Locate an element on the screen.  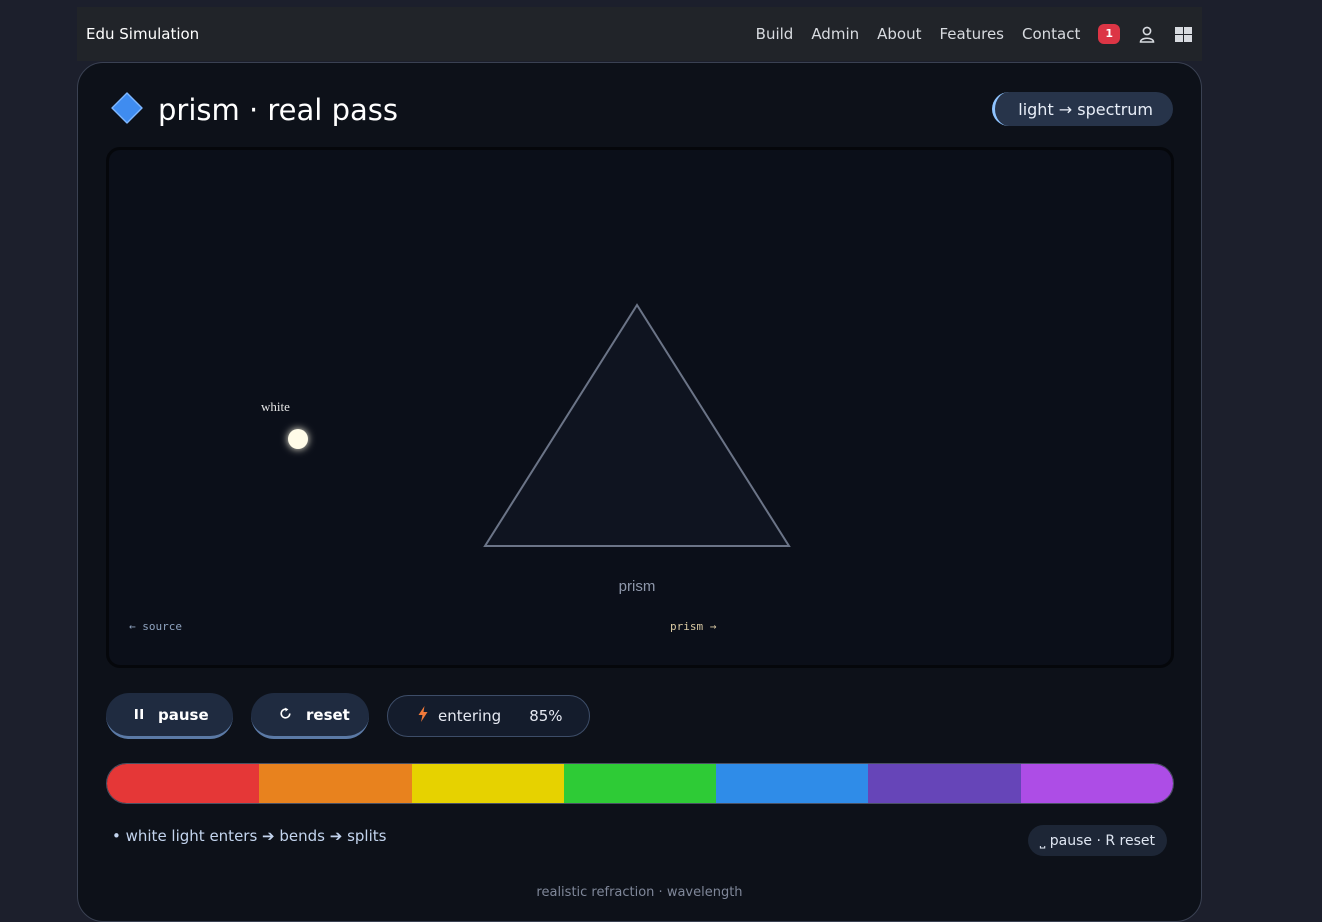
reset-button: reset is located at coordinates (310, 716).